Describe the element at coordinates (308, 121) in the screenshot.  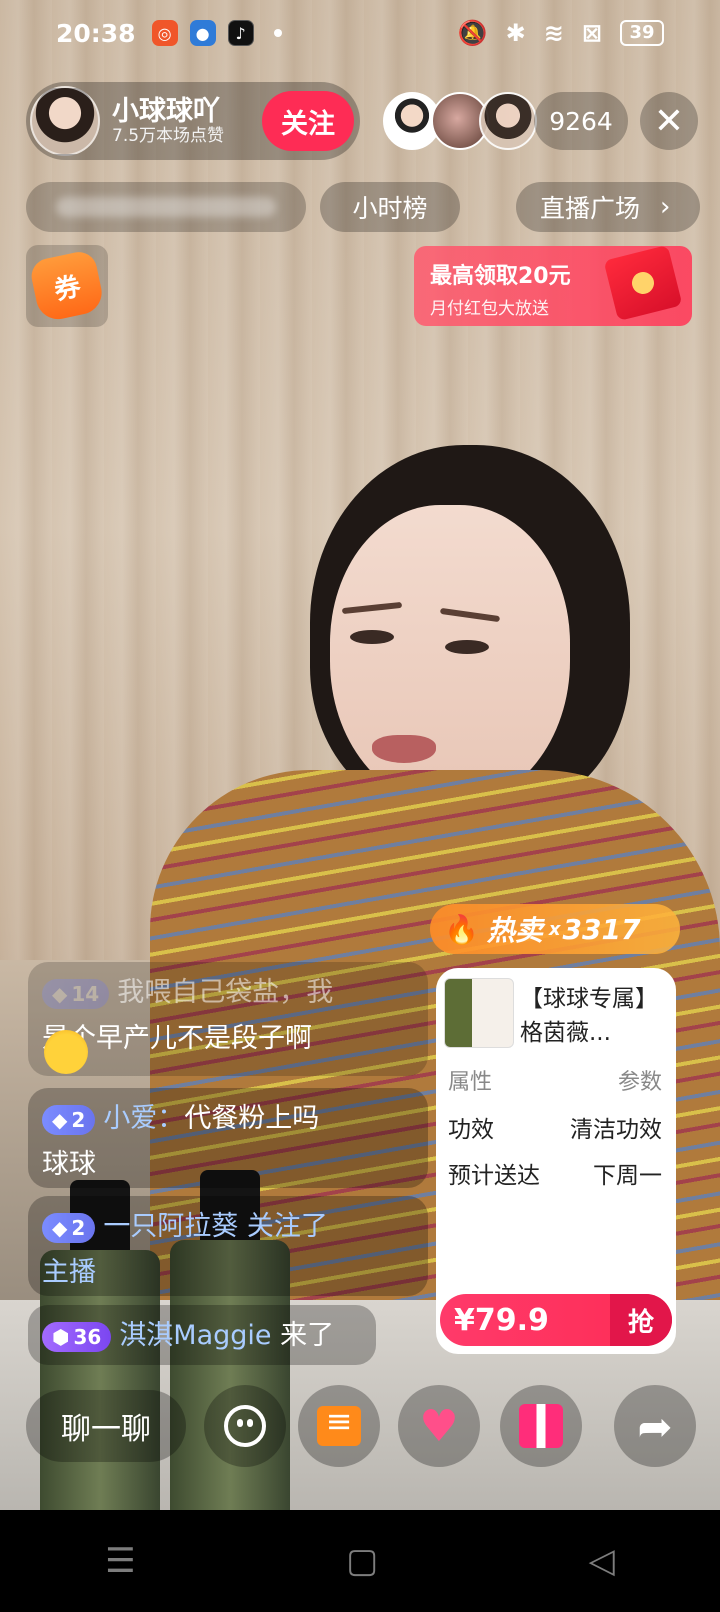
I see `follow-button: 关注` at that location.